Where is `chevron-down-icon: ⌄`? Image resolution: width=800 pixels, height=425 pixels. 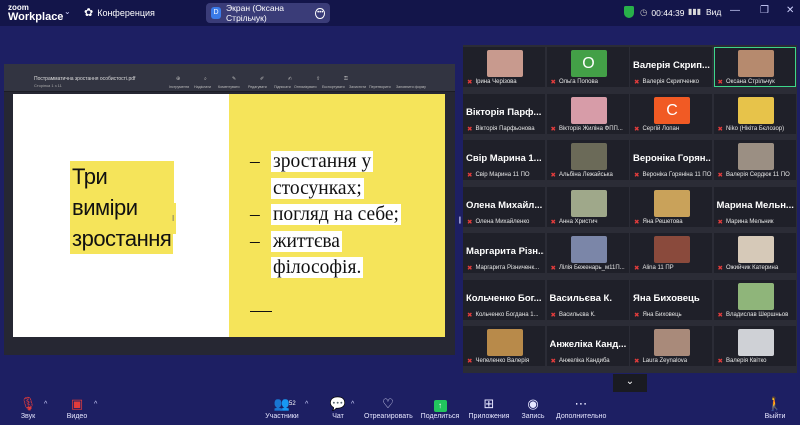 chevron-down-icon: ⌄ is located at coordinates (67, 11).